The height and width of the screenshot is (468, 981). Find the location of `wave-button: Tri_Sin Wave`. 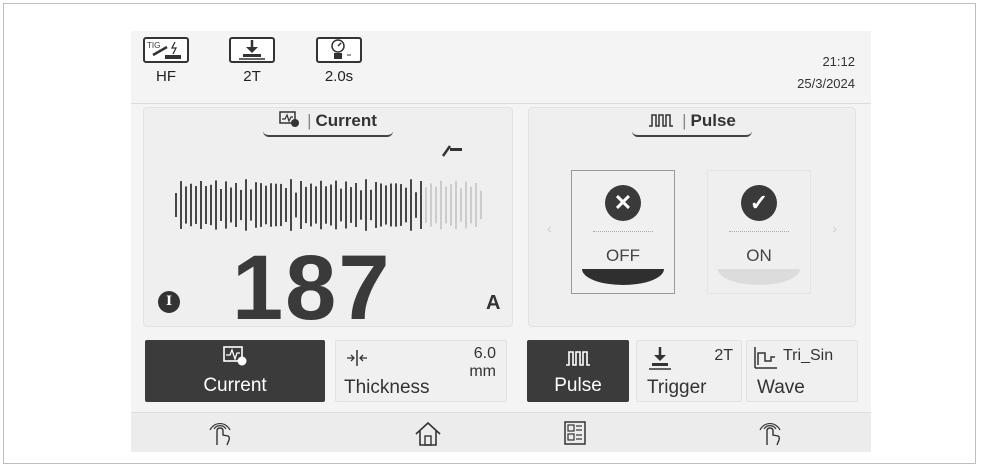

wave-button: Tri_Sin Wave is located at coordinates (802, 371).